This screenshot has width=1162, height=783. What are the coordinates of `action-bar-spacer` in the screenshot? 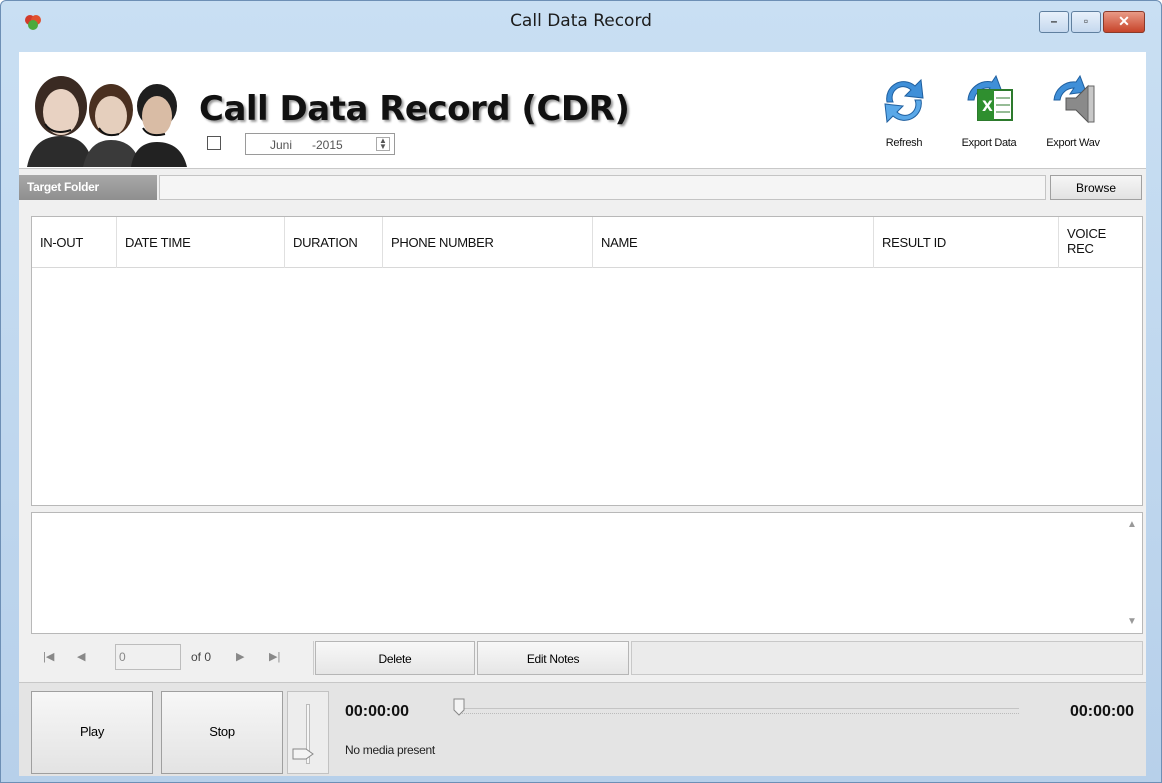 It's located at (887, 658).